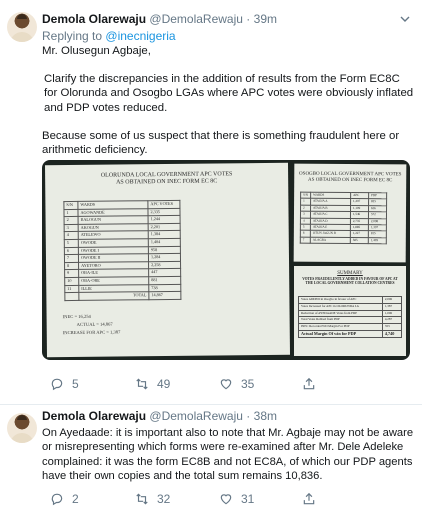 This screenshot has height=512, width=422. I want to click on table-cell: 8, so click(71, 266).